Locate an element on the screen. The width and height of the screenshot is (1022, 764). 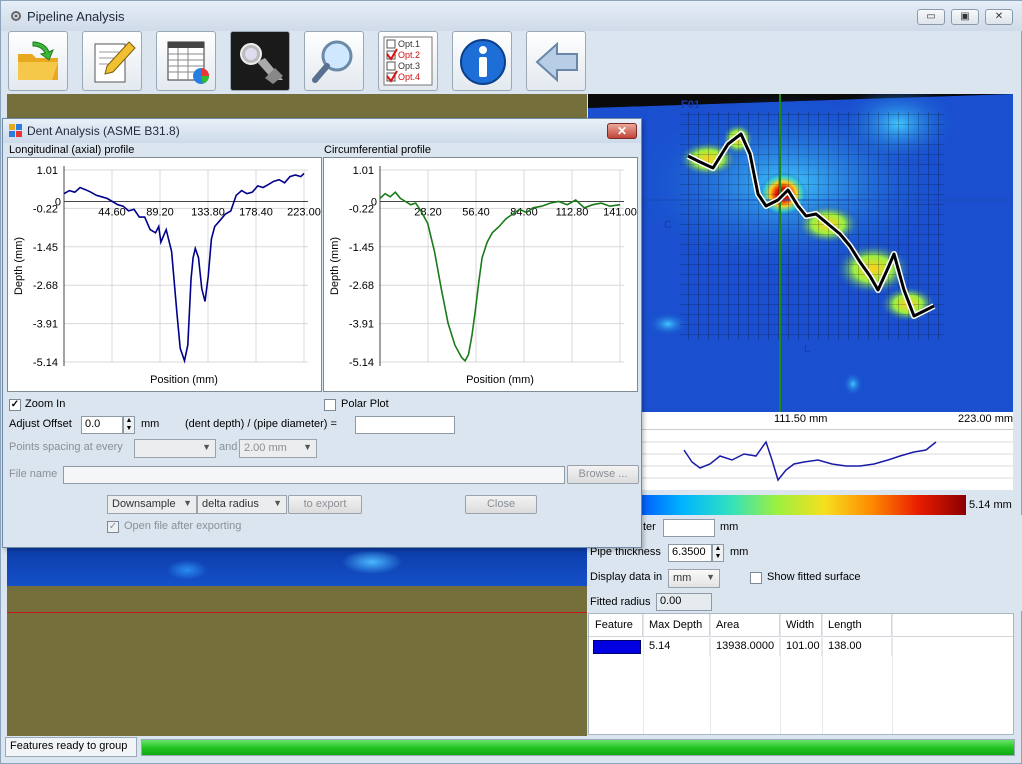
pipe-scan-strip is located at coordinates (297, 566).